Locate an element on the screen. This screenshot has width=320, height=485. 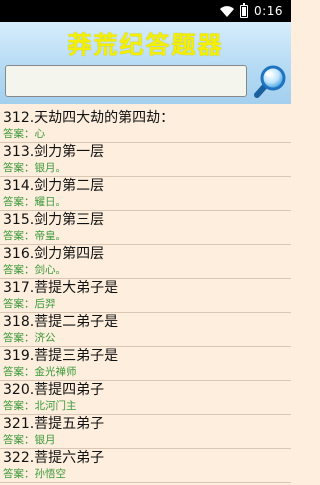
list-item: 314.剑力第二层 答案：耀日。 is located at coordinates (145, 194).